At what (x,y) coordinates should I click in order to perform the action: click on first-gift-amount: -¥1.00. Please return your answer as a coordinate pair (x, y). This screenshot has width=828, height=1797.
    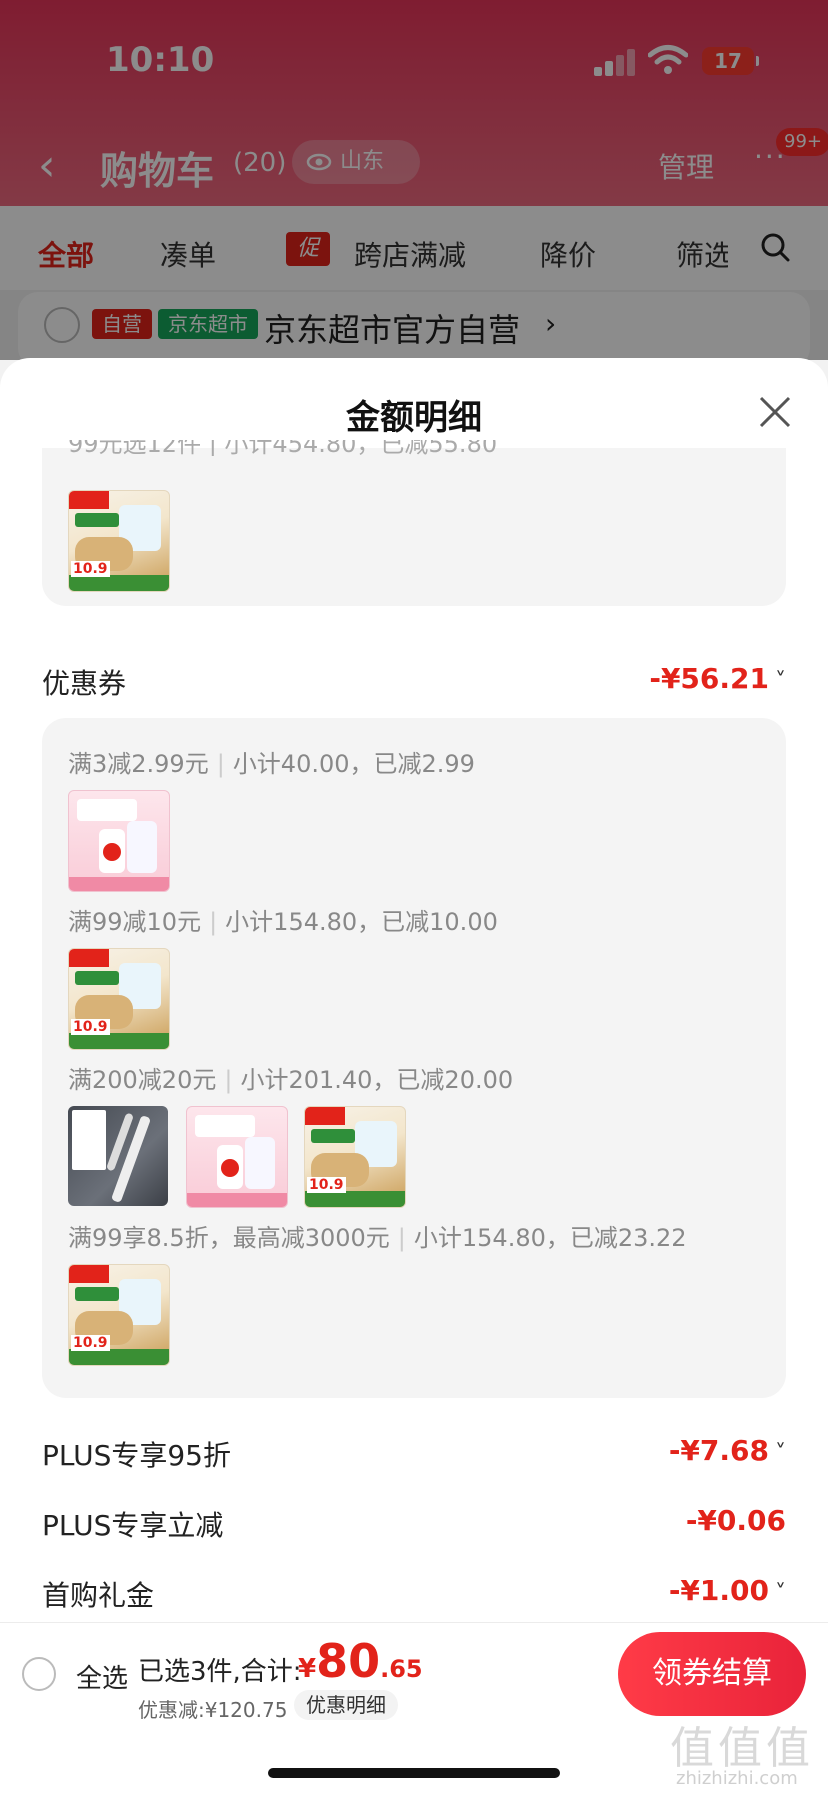
    Looking at the image, I should click on (718, 1590).